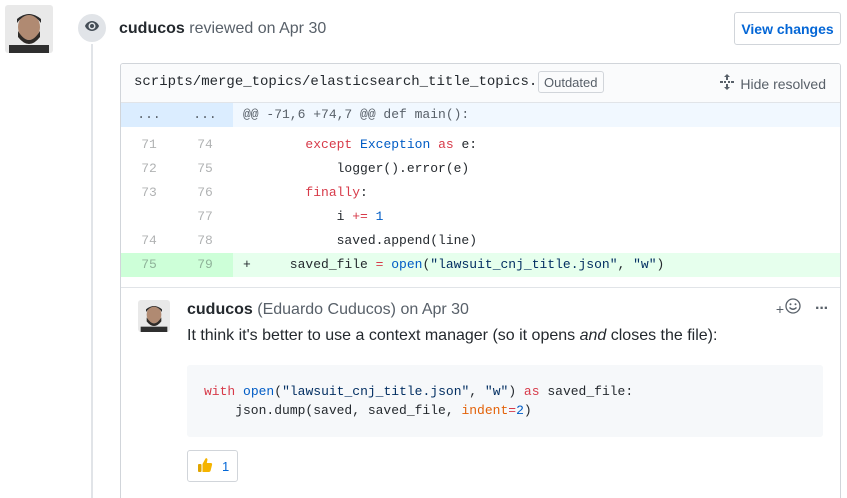 Image resolution: width=847 pixels, height=498 pixels. What do you see at coordinates (360, 240) in the screenshot?
I see `code-line: saved.append(line)` at bounding box center [360, 240].